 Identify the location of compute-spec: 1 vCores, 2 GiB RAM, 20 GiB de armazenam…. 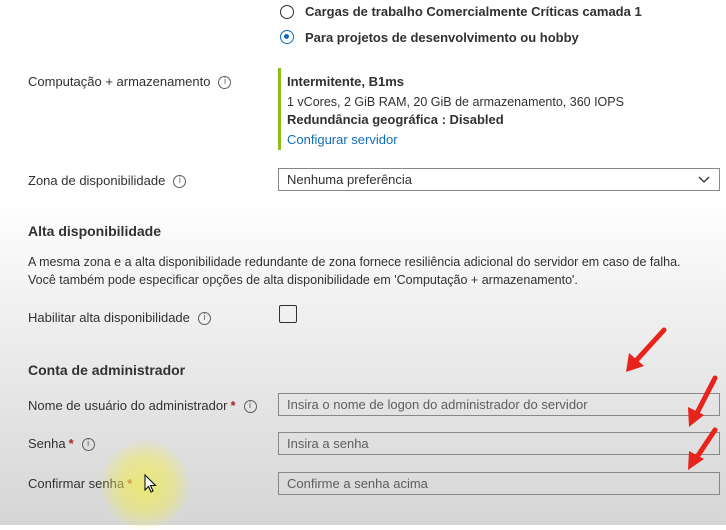
(455, 102).